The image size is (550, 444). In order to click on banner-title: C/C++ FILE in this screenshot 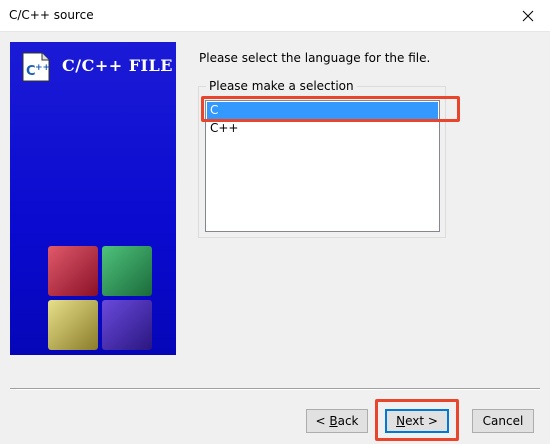, I will do `click(117, 65)`.